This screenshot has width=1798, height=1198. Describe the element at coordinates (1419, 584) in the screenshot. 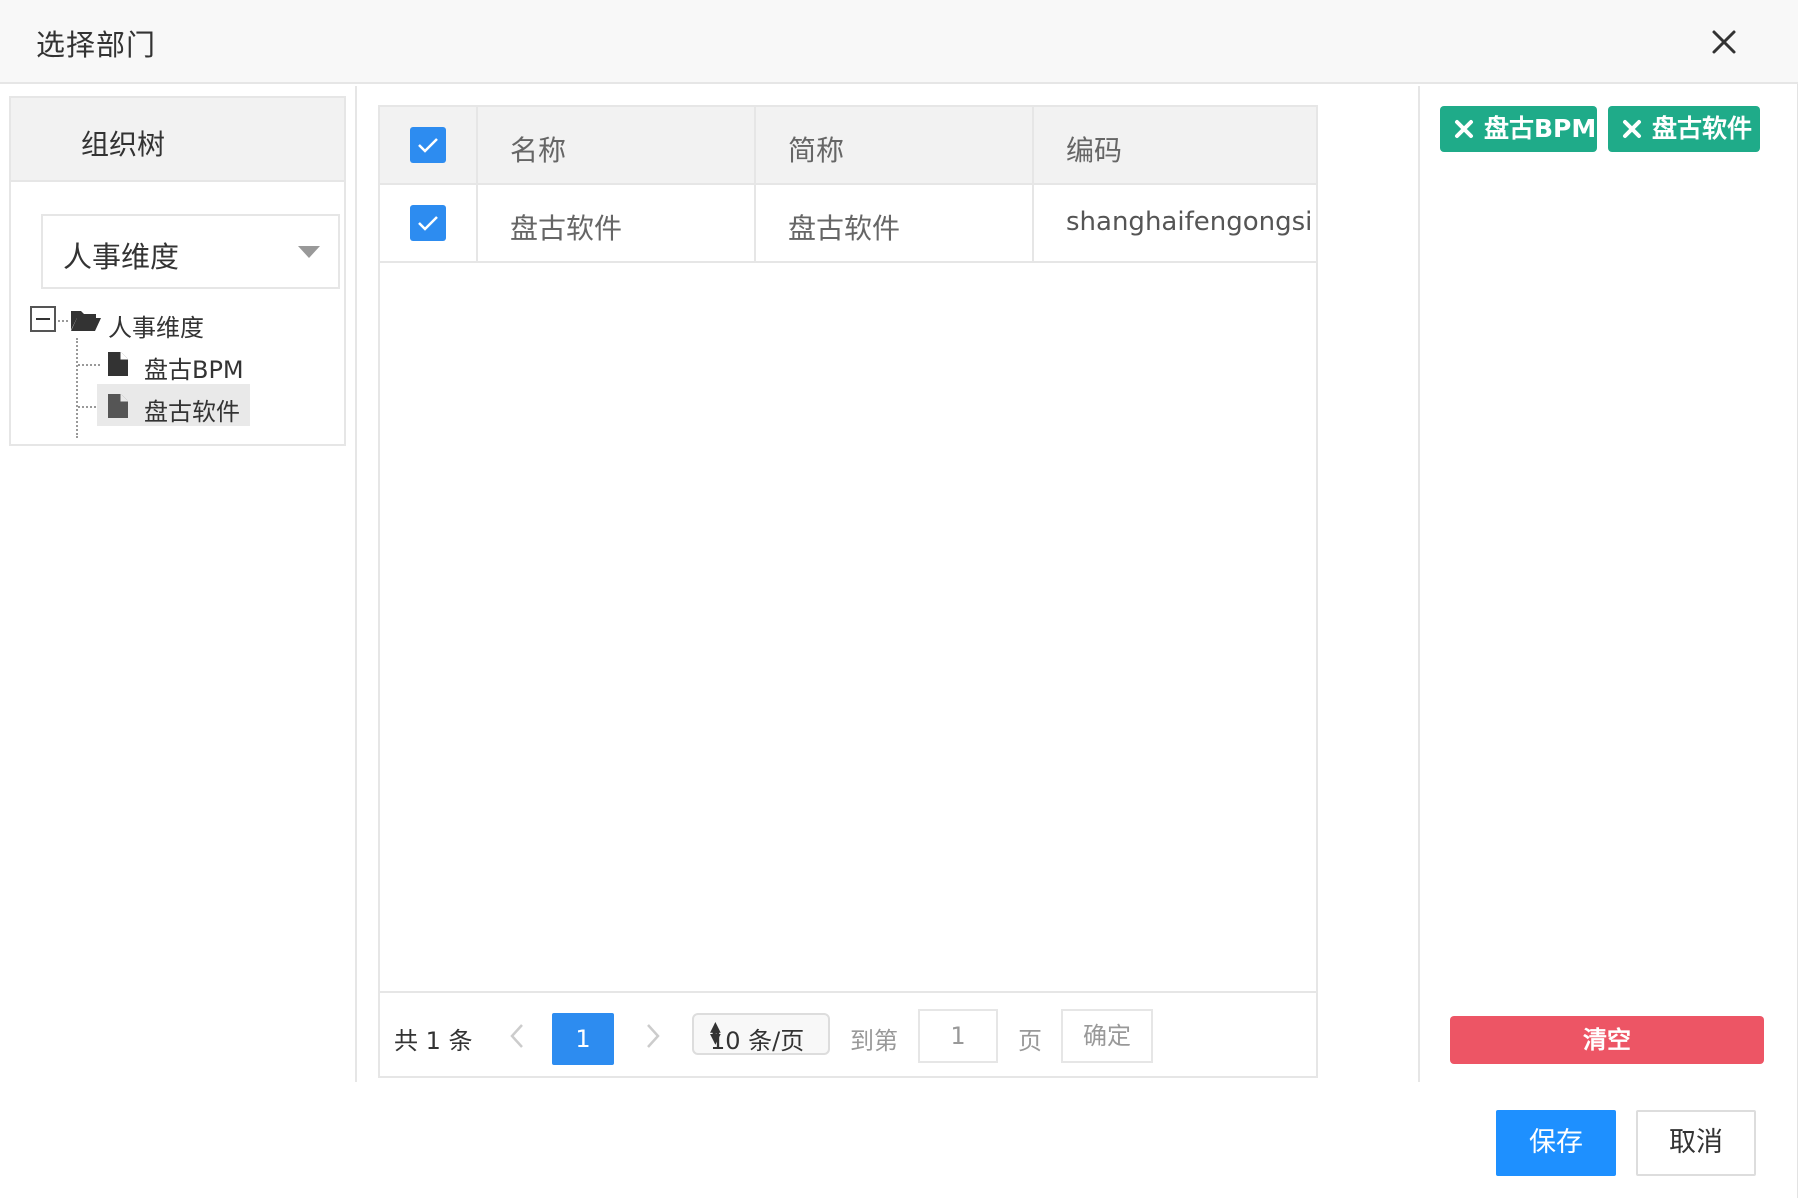

I see `selected-panel-divider` at that location.